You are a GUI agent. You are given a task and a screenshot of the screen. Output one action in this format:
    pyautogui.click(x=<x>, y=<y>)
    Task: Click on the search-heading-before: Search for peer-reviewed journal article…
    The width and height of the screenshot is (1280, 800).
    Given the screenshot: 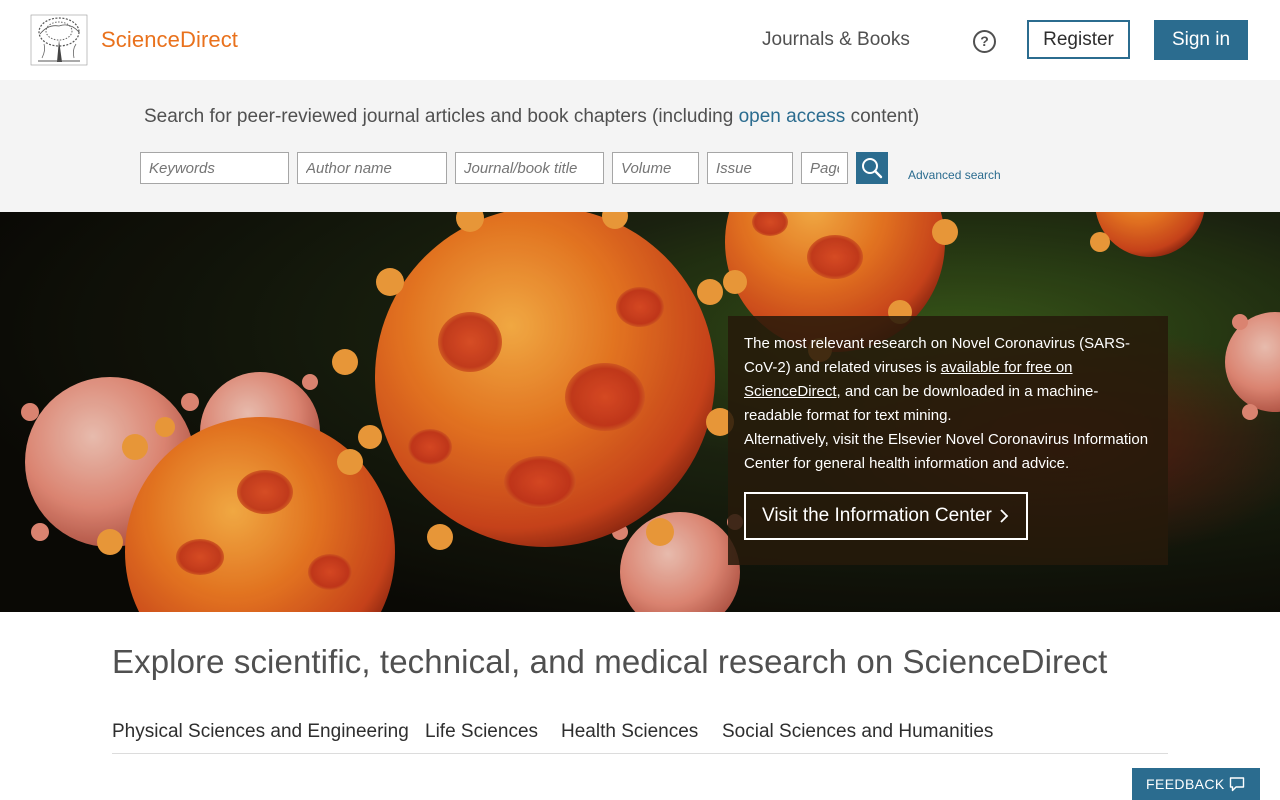 What is the action you would take?
    pyautogui.click(x=441, y=116)
    